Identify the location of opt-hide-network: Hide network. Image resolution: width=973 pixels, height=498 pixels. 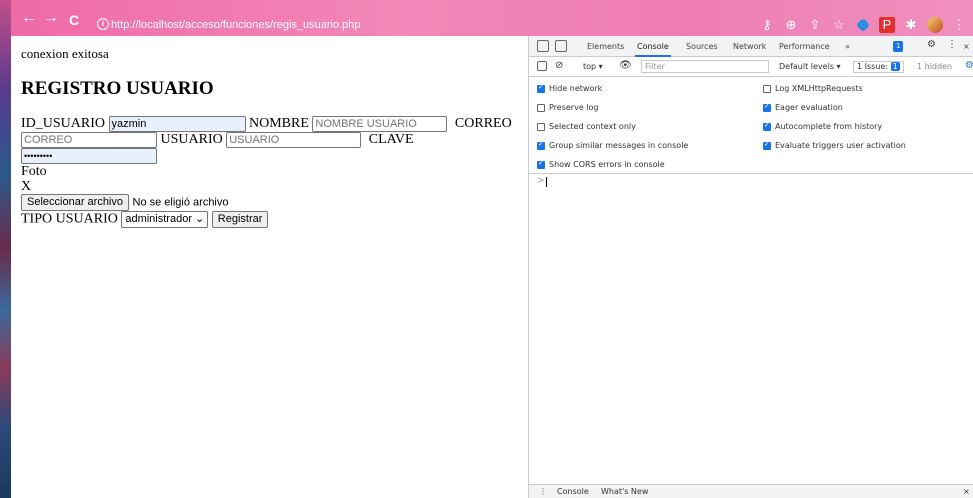
(570, 88).